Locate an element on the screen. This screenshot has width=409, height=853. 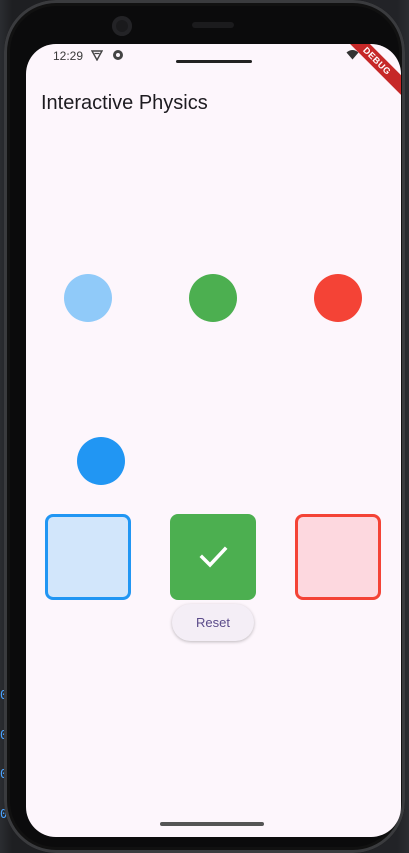
home-indicator is located at coordinates (212, 824).